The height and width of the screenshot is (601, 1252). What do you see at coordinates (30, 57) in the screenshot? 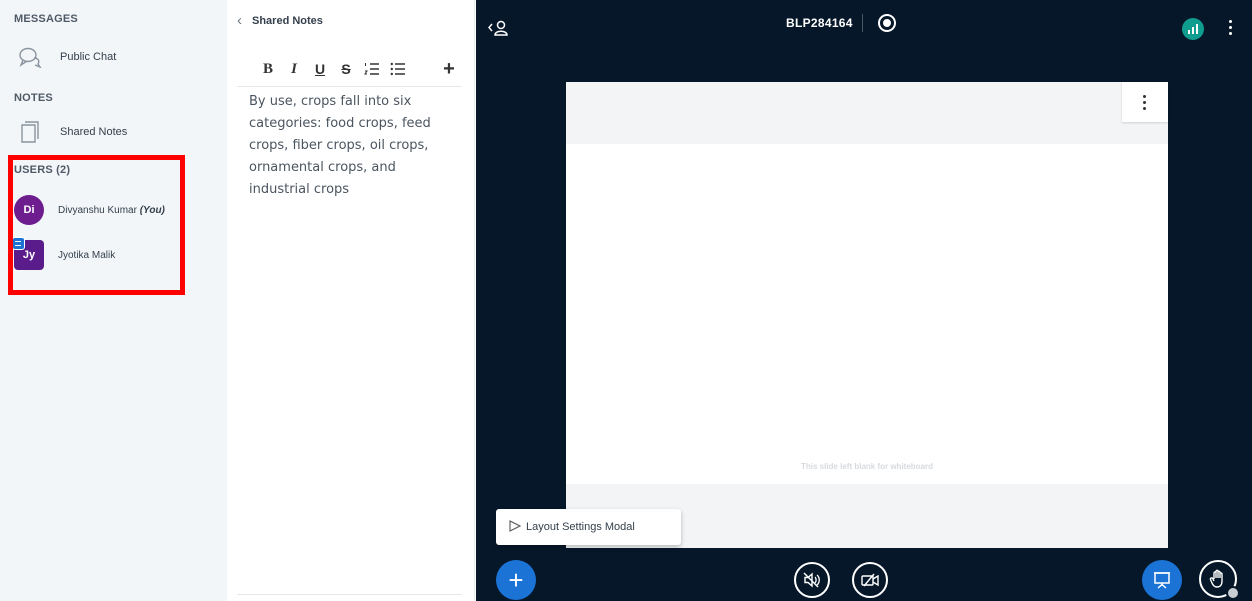
I see `chat-bubbles-icon` at bounding box center [30, 57].